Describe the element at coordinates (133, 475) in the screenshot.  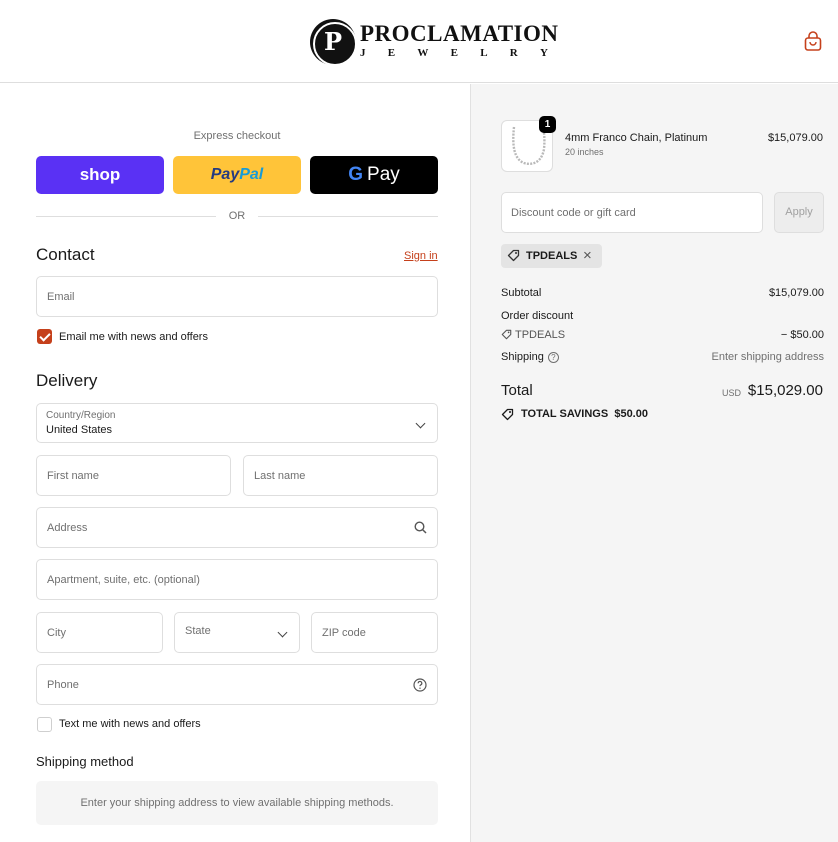
I see `first-name-field: First name` at that location.